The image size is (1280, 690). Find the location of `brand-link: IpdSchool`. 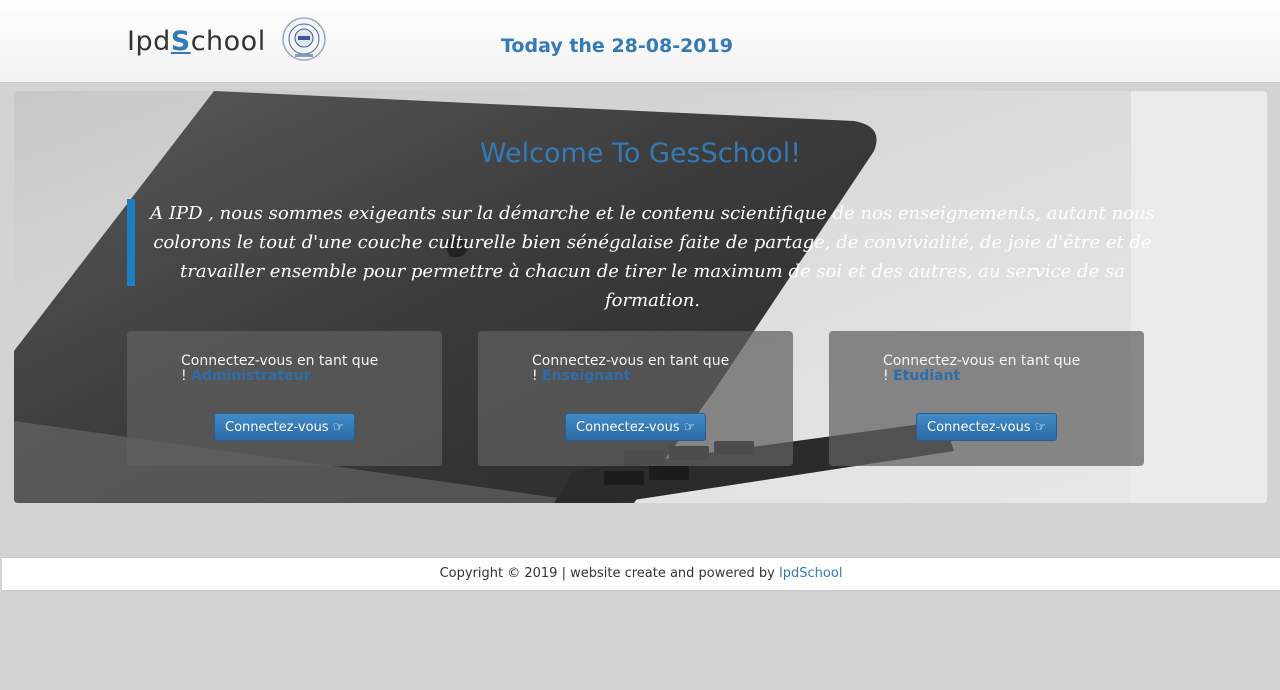

brand-link: IpdSchool is located at coordinates (196, 41).